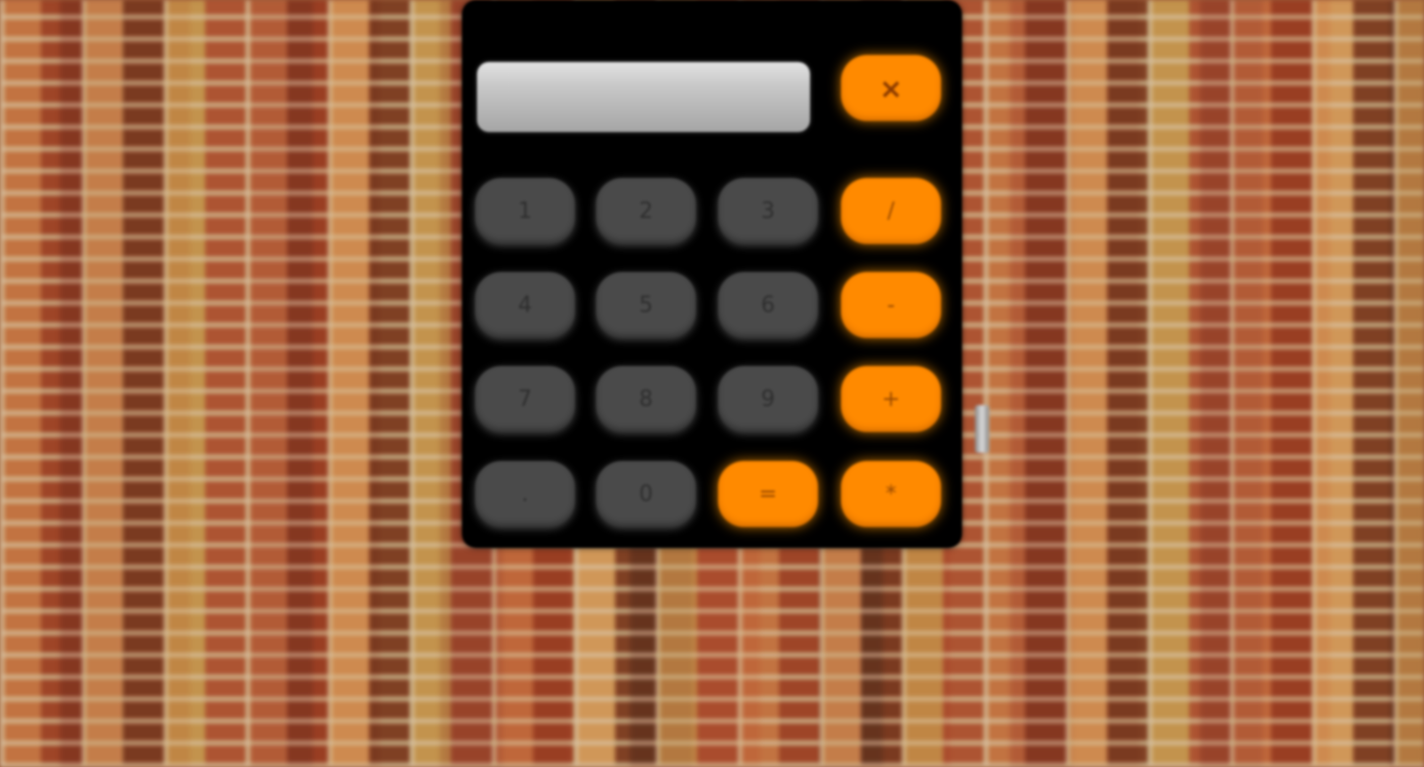 This screenshot has height=767, width=1424. What do you see at coordinates (891, 211) in the screenshot?
I see `divide-button: /` at bounding box center [891, 211].